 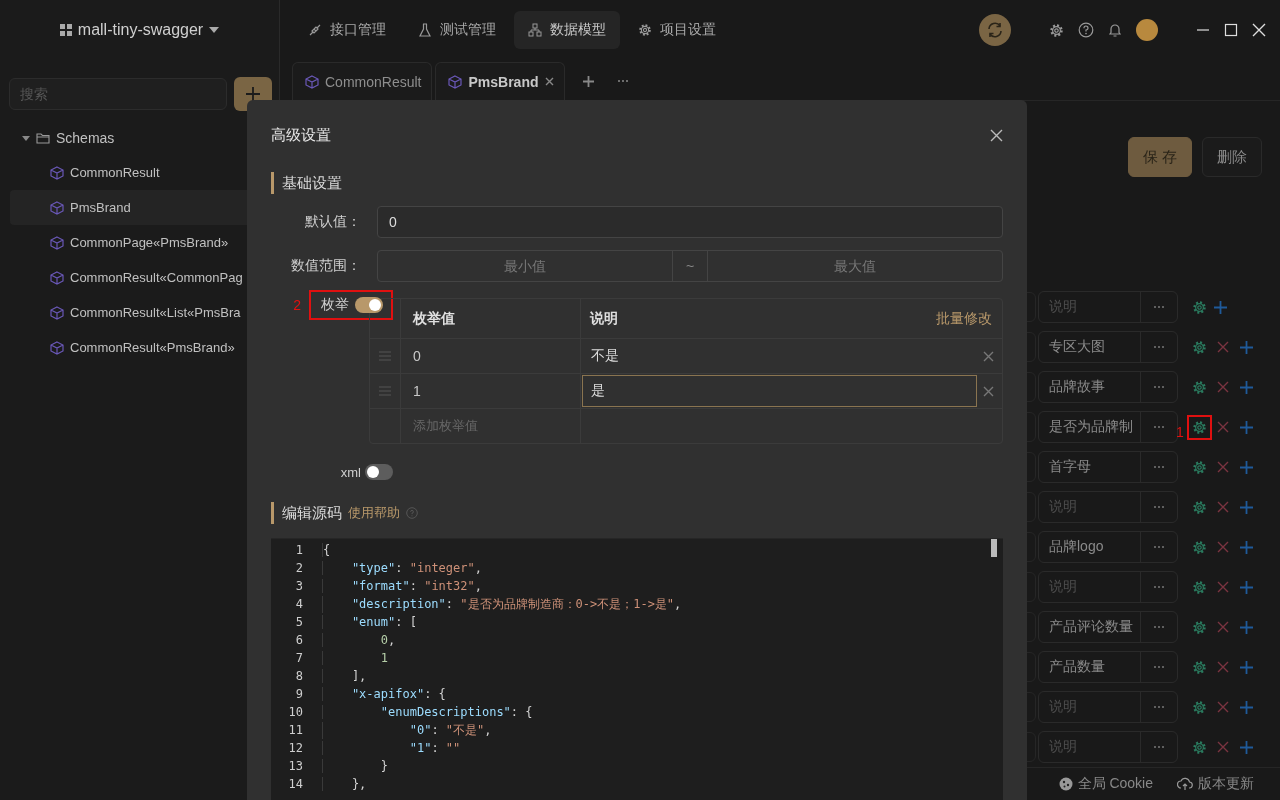 I want to click on code-line: ],, so click(x=344, y=676).